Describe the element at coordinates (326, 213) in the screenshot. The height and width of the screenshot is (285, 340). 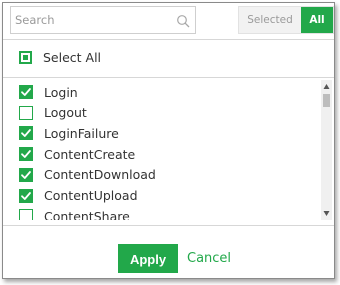
I see `scroll-down-arrow-icon` at that location.